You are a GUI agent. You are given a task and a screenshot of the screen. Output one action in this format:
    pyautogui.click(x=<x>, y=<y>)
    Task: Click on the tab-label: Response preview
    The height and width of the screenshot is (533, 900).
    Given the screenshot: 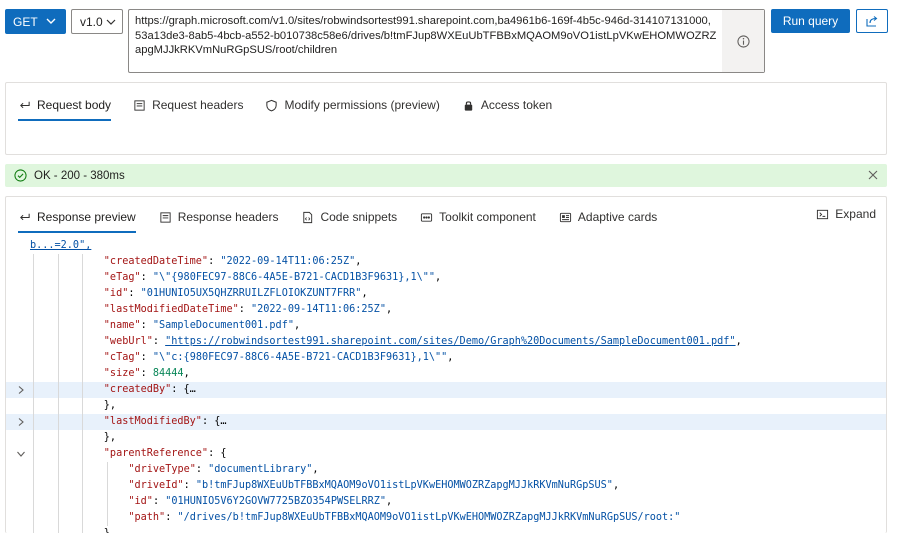 What is the action you would take?
    pyautogui.click(x=86, y=217)
    